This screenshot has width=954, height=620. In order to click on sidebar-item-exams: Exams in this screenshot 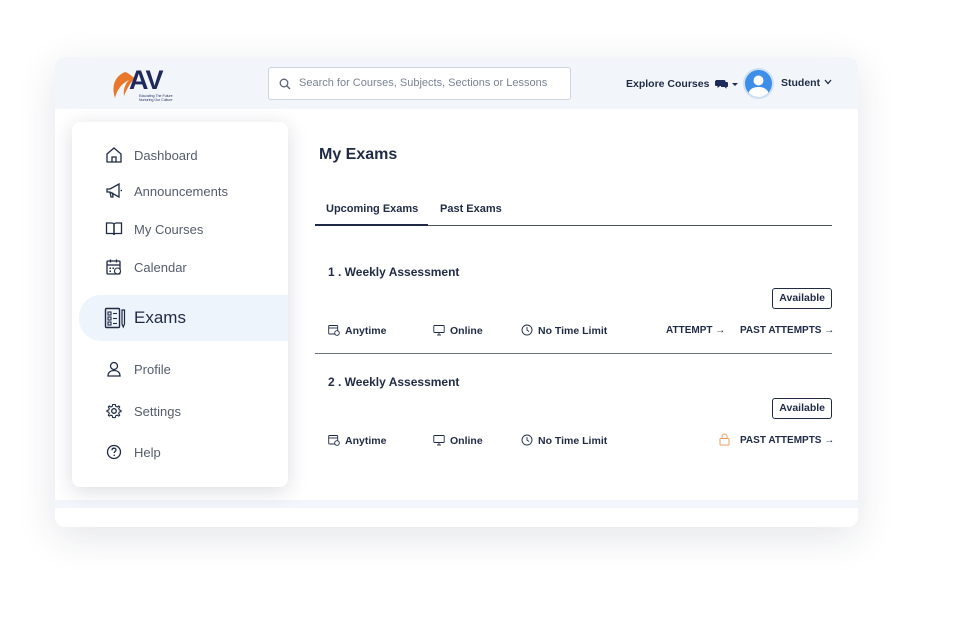, I will do `click(183, 318)`.